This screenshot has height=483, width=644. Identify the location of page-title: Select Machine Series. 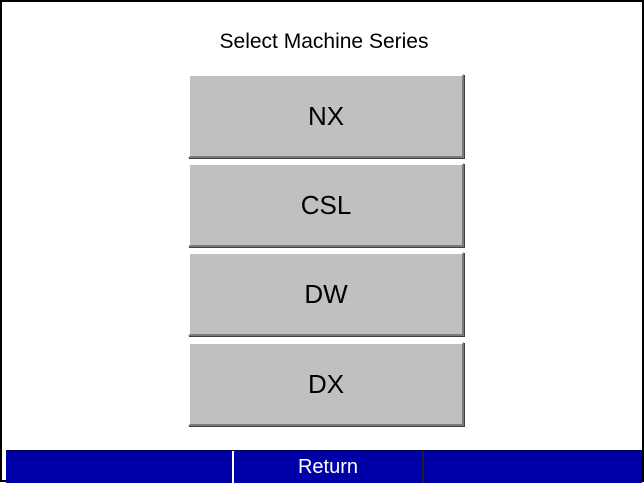
(324, 41).